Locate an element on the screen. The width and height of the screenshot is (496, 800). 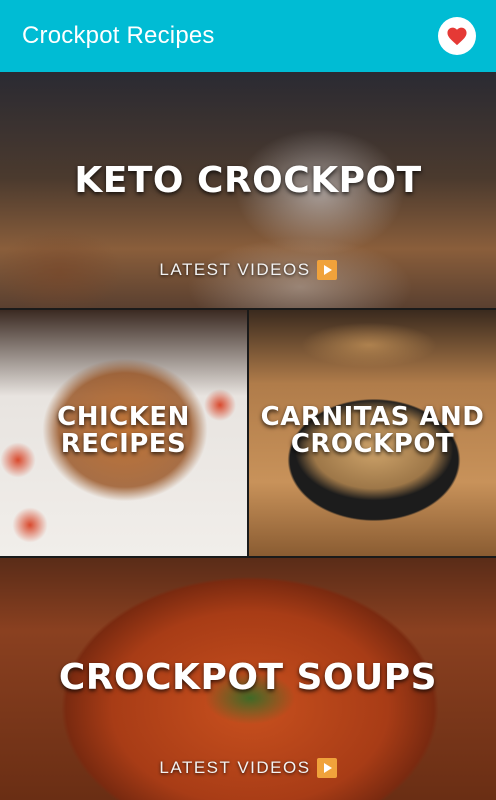
crockpot-soups-title: CROCKPOT SOUPS is located at coordinates (248, 678).